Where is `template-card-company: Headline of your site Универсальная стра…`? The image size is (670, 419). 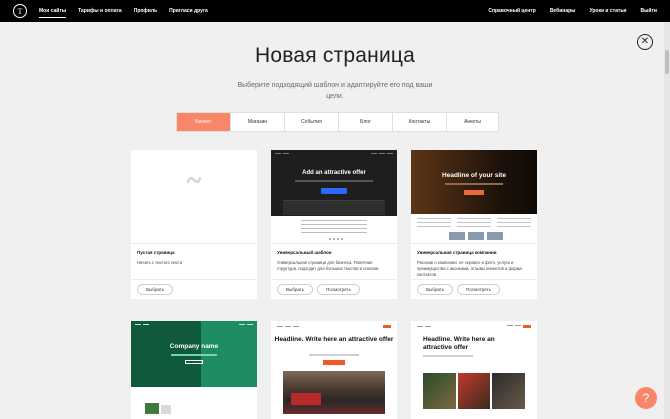
template-card-company: Headline of your site Универсальная стра… is located at coordinates (474, 224).